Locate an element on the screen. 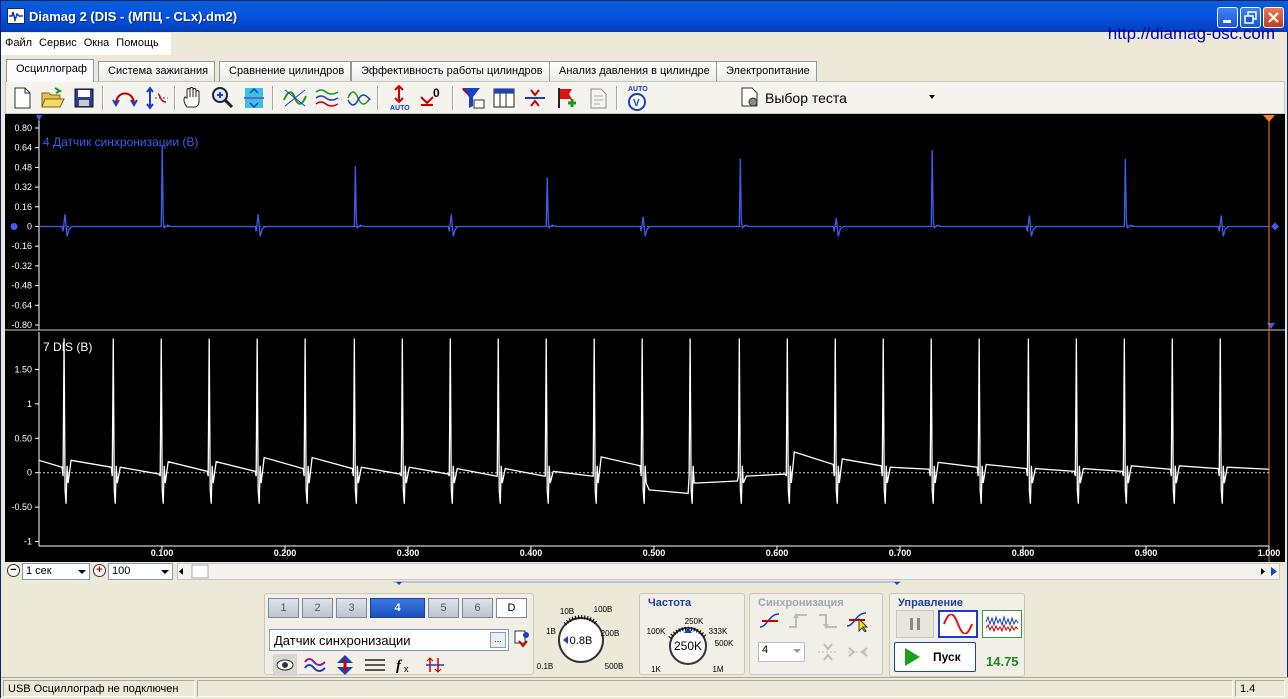 Image resolution: width=1288 pixels, height=699 pixels. sine-mode-icon is located at coordinates (958, 624).